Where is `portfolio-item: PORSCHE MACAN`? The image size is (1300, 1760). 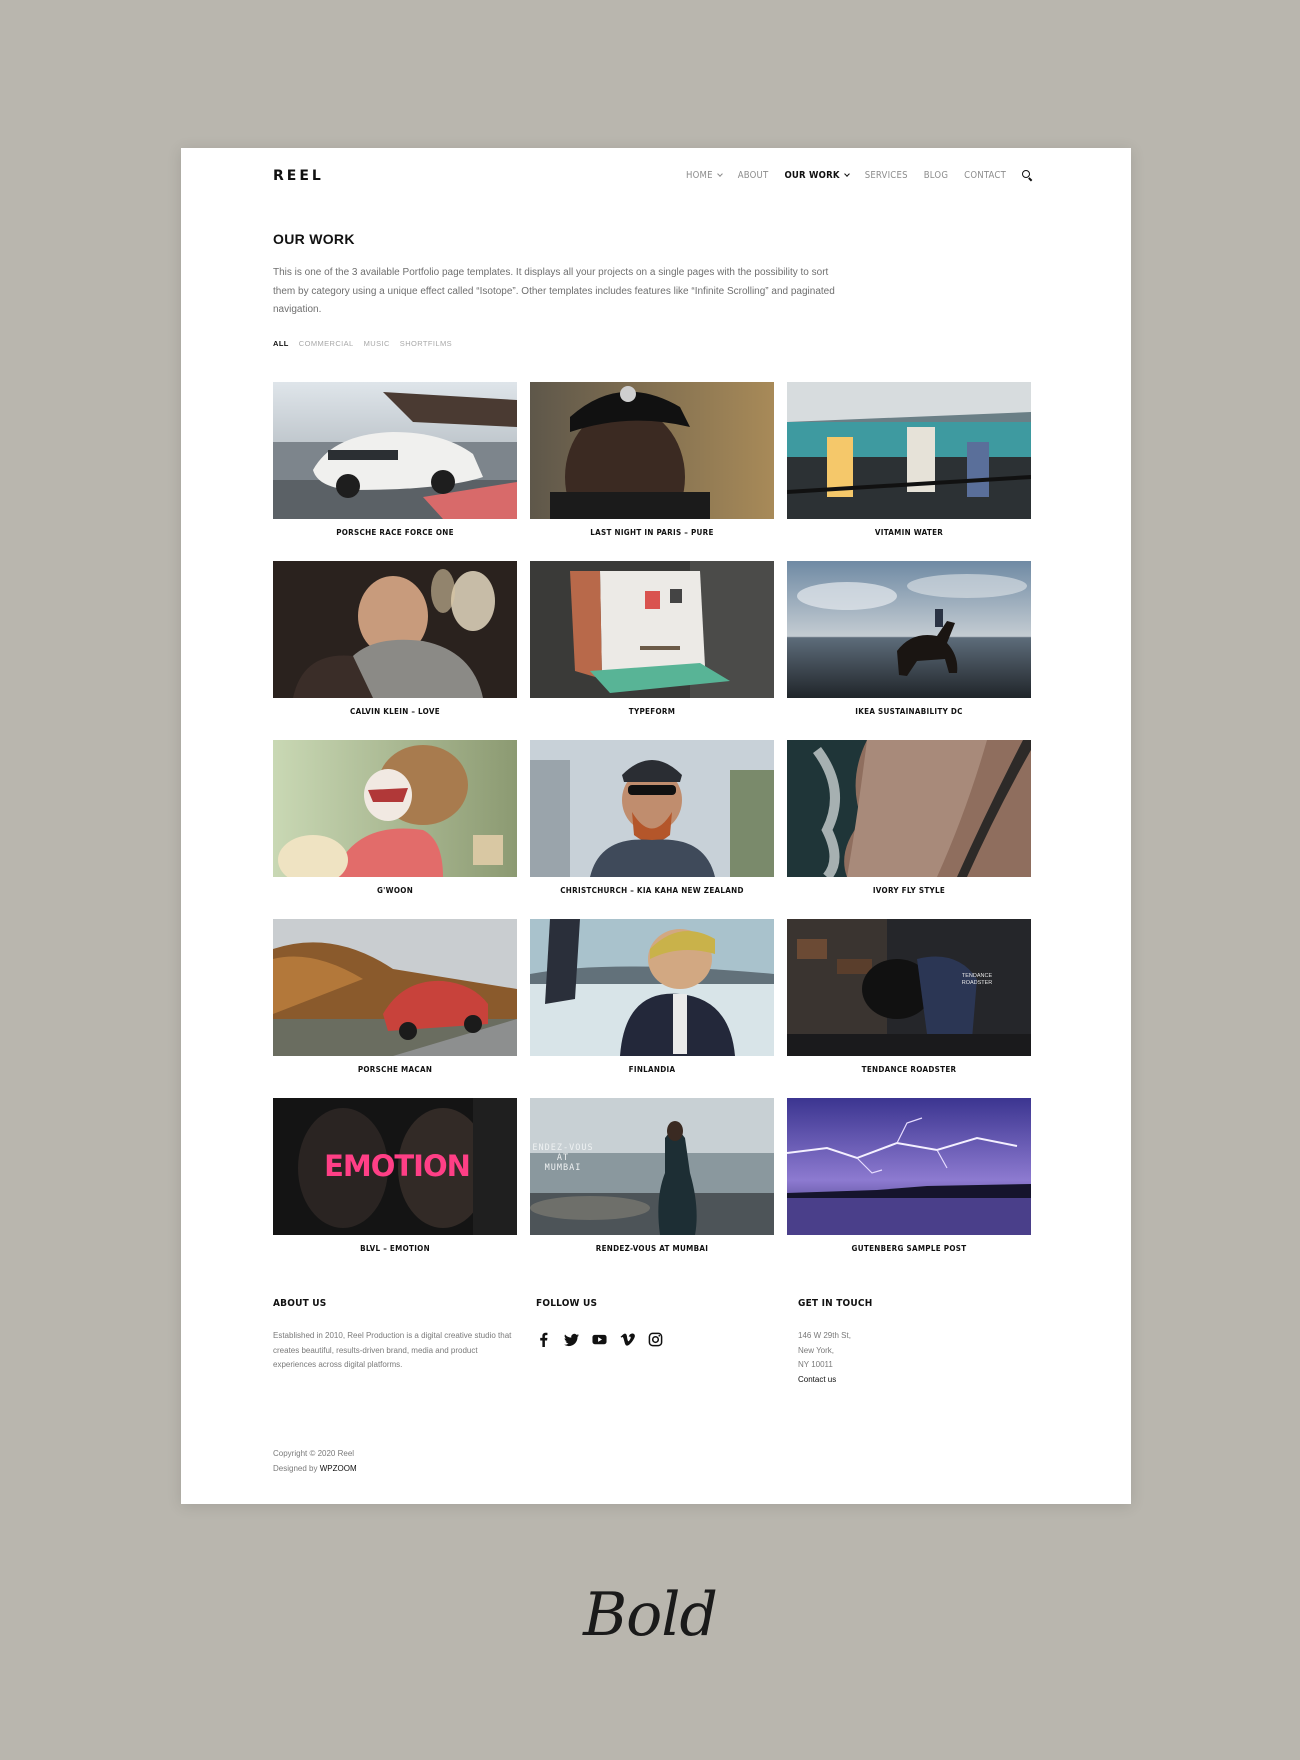 portfolio-item: PORSCHE MACAN is located at coordinates (395, 1008).